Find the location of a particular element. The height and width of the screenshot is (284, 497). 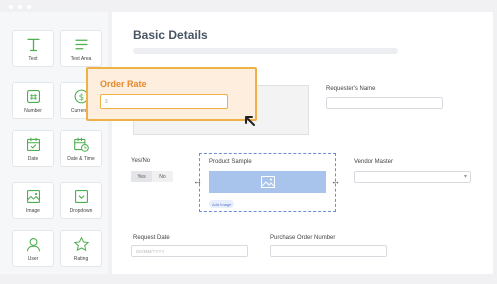

yes-option: Yes is located at coordinates (141, 176).